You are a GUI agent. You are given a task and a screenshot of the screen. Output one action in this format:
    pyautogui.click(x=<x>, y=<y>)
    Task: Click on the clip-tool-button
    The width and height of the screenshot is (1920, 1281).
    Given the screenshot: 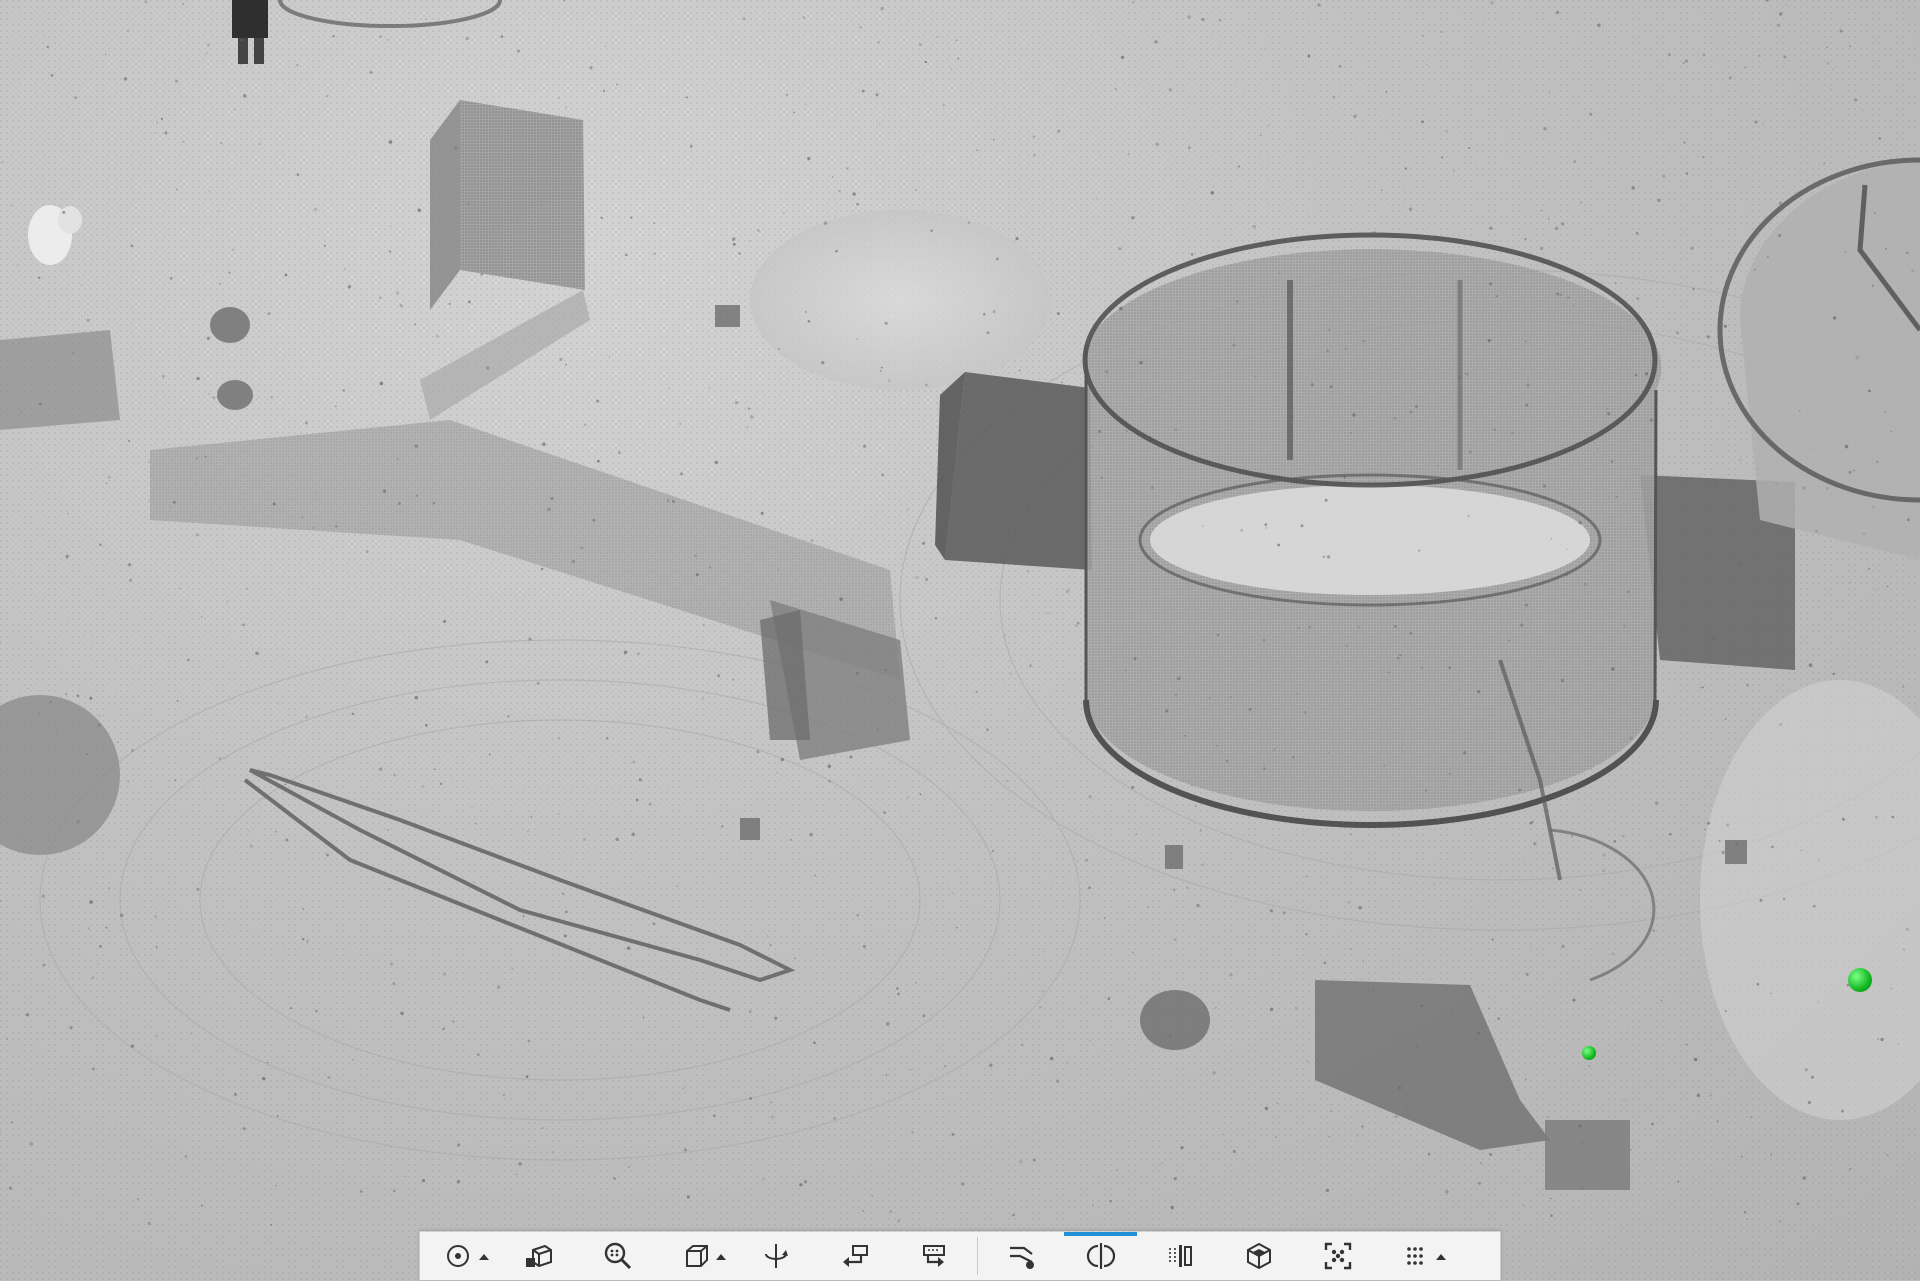 What is the action you would take?
    pyautogui.click(x=1021, y=1256)
    